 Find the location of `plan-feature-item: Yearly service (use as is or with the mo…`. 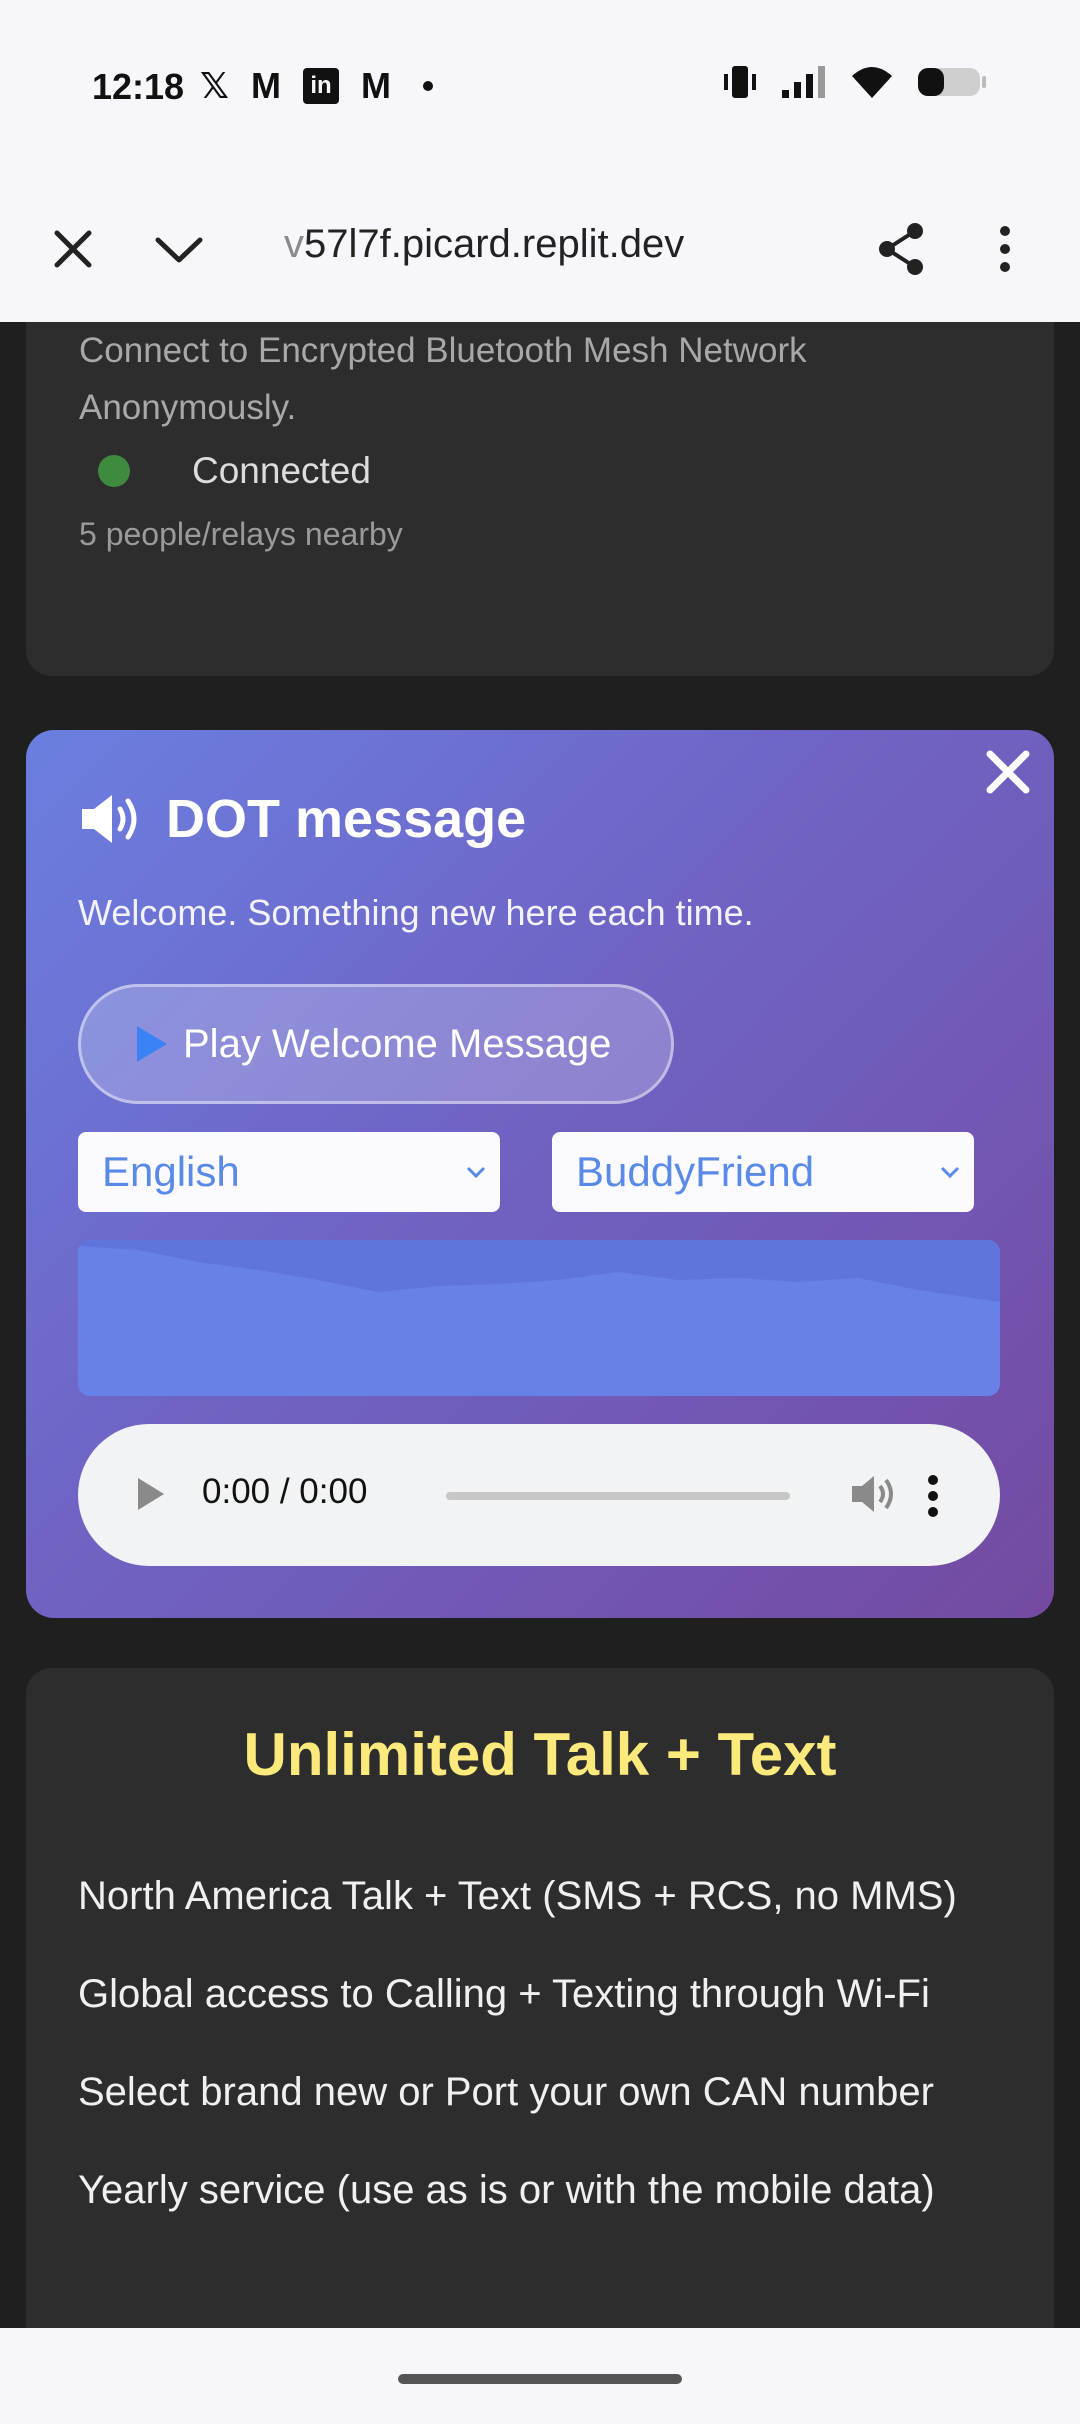

plan-feature-item: Yearly service (use as is or with the mo… is located at coordinates (506, 2190).